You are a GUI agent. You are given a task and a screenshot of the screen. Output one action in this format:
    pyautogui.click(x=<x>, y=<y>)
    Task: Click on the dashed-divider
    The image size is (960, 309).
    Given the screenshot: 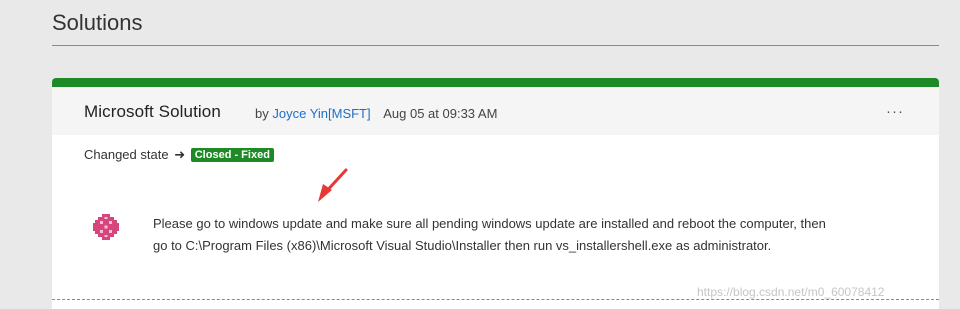 What is the action you would take?
    pyautogui.click(x=495, y=299)
    